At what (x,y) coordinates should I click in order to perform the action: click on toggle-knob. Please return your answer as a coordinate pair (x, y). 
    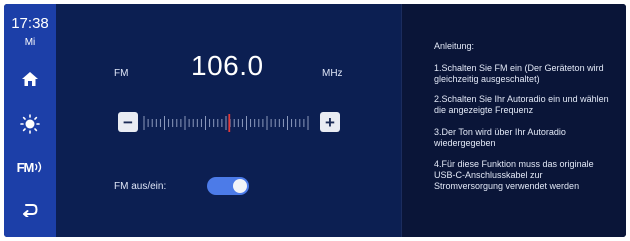
    Looking at the image, I should click on (240, 186).